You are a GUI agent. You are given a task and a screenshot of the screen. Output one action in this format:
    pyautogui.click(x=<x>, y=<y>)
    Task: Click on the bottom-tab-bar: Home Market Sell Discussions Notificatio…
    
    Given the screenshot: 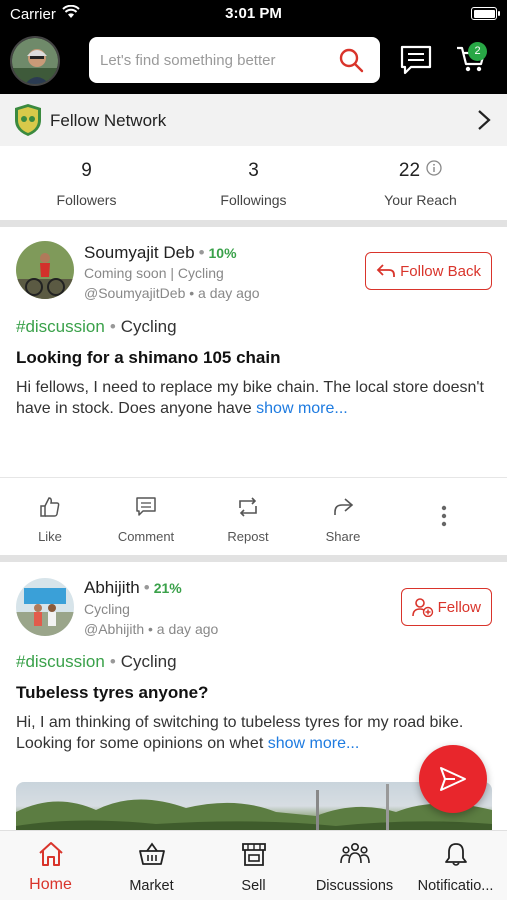 What is the action you would take?
    pyautogui.click(x=253, y=865)
    